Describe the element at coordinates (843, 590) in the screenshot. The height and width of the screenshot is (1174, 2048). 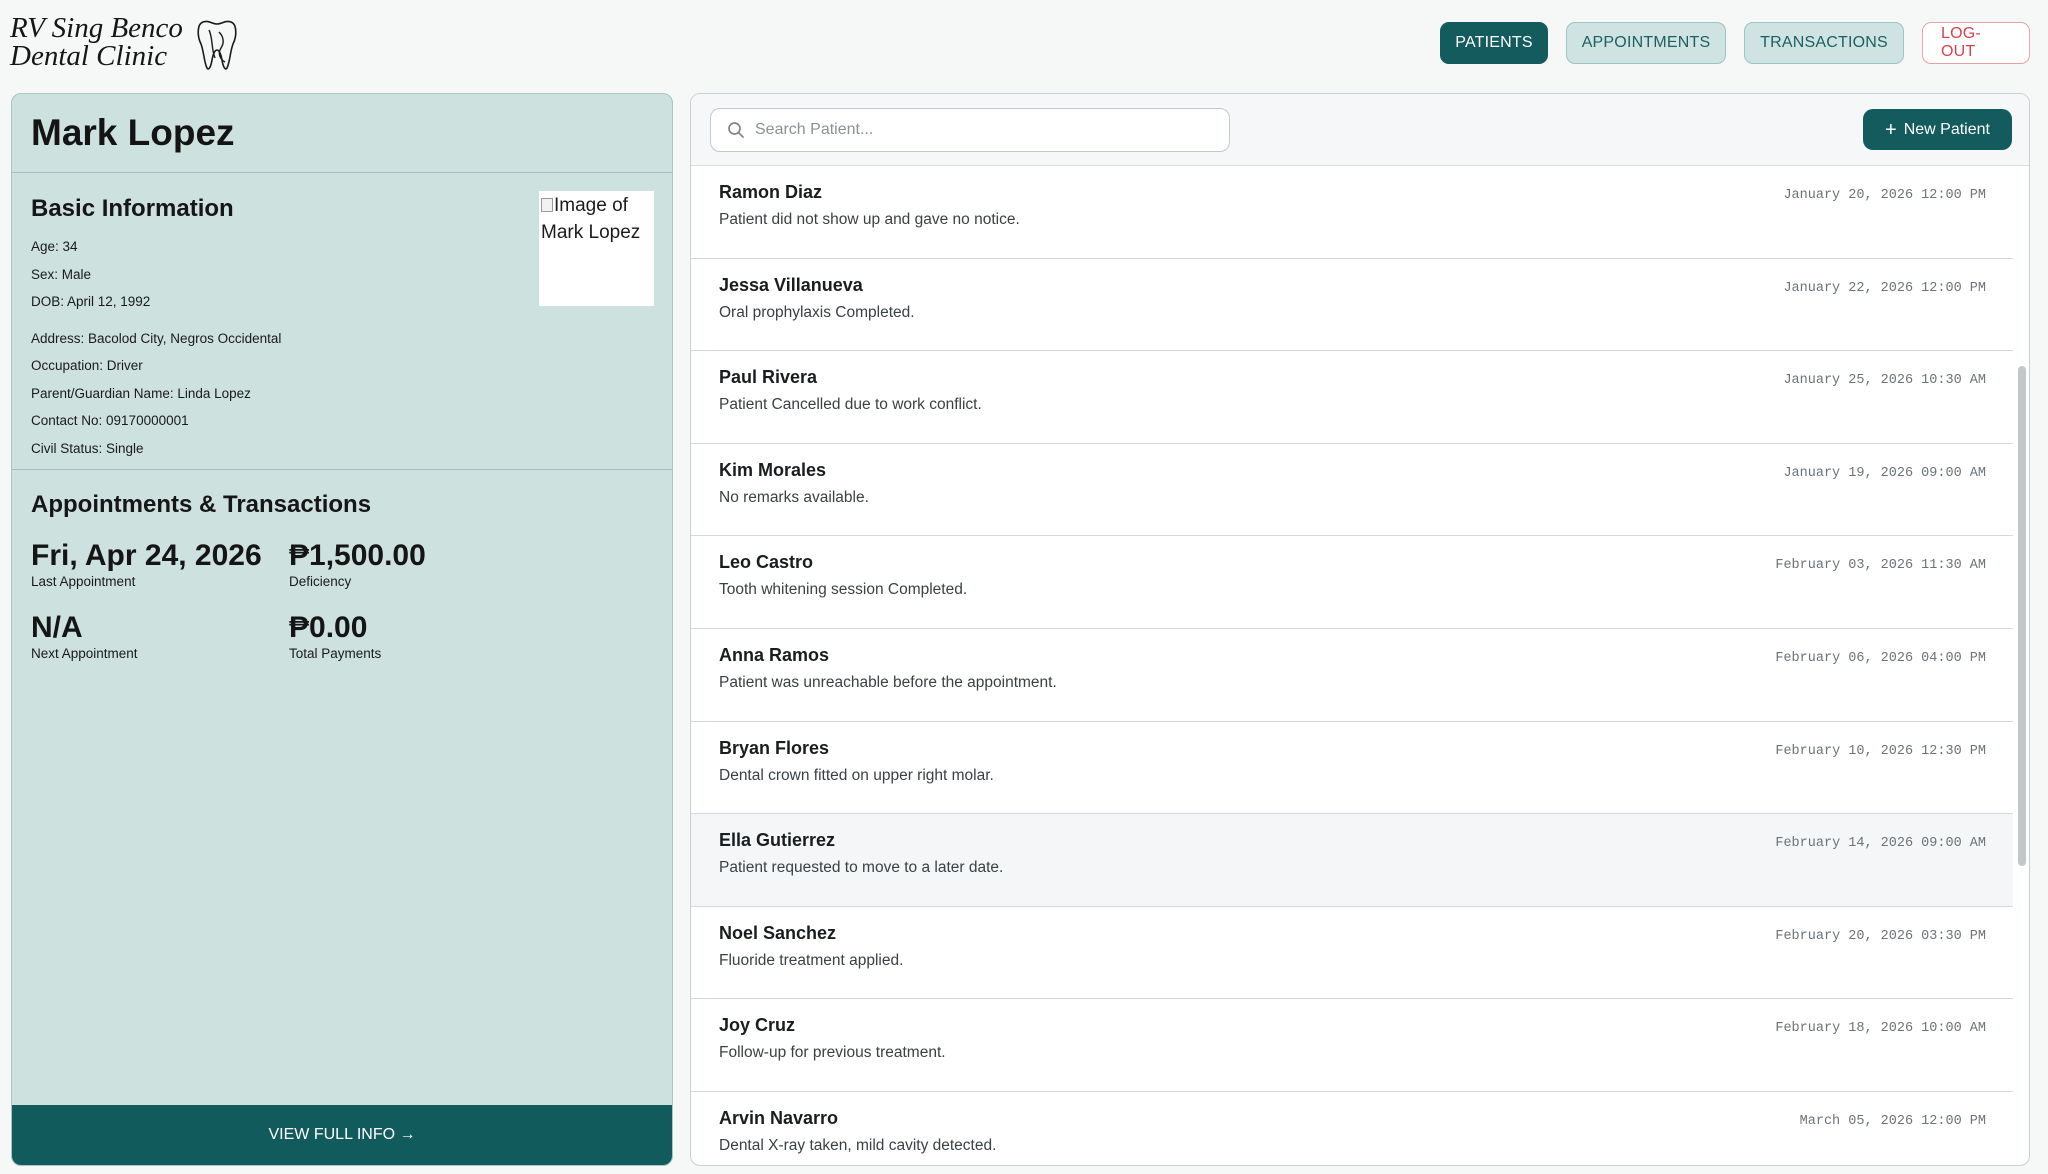
I see `row-remark: Tooth whitening session Completed.` at that location.